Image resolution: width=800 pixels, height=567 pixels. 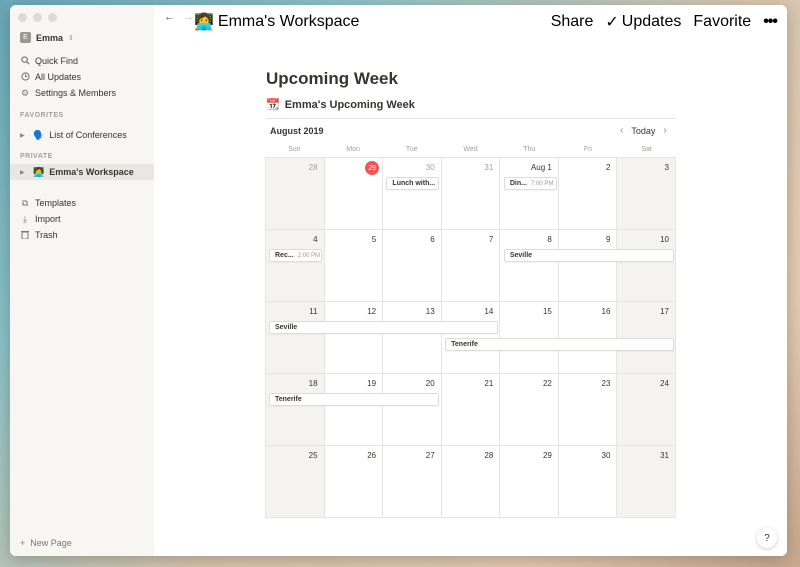 I want to click on sidebar-item-settings: ⚙ Settings & Members, so click(x=87, y=93).